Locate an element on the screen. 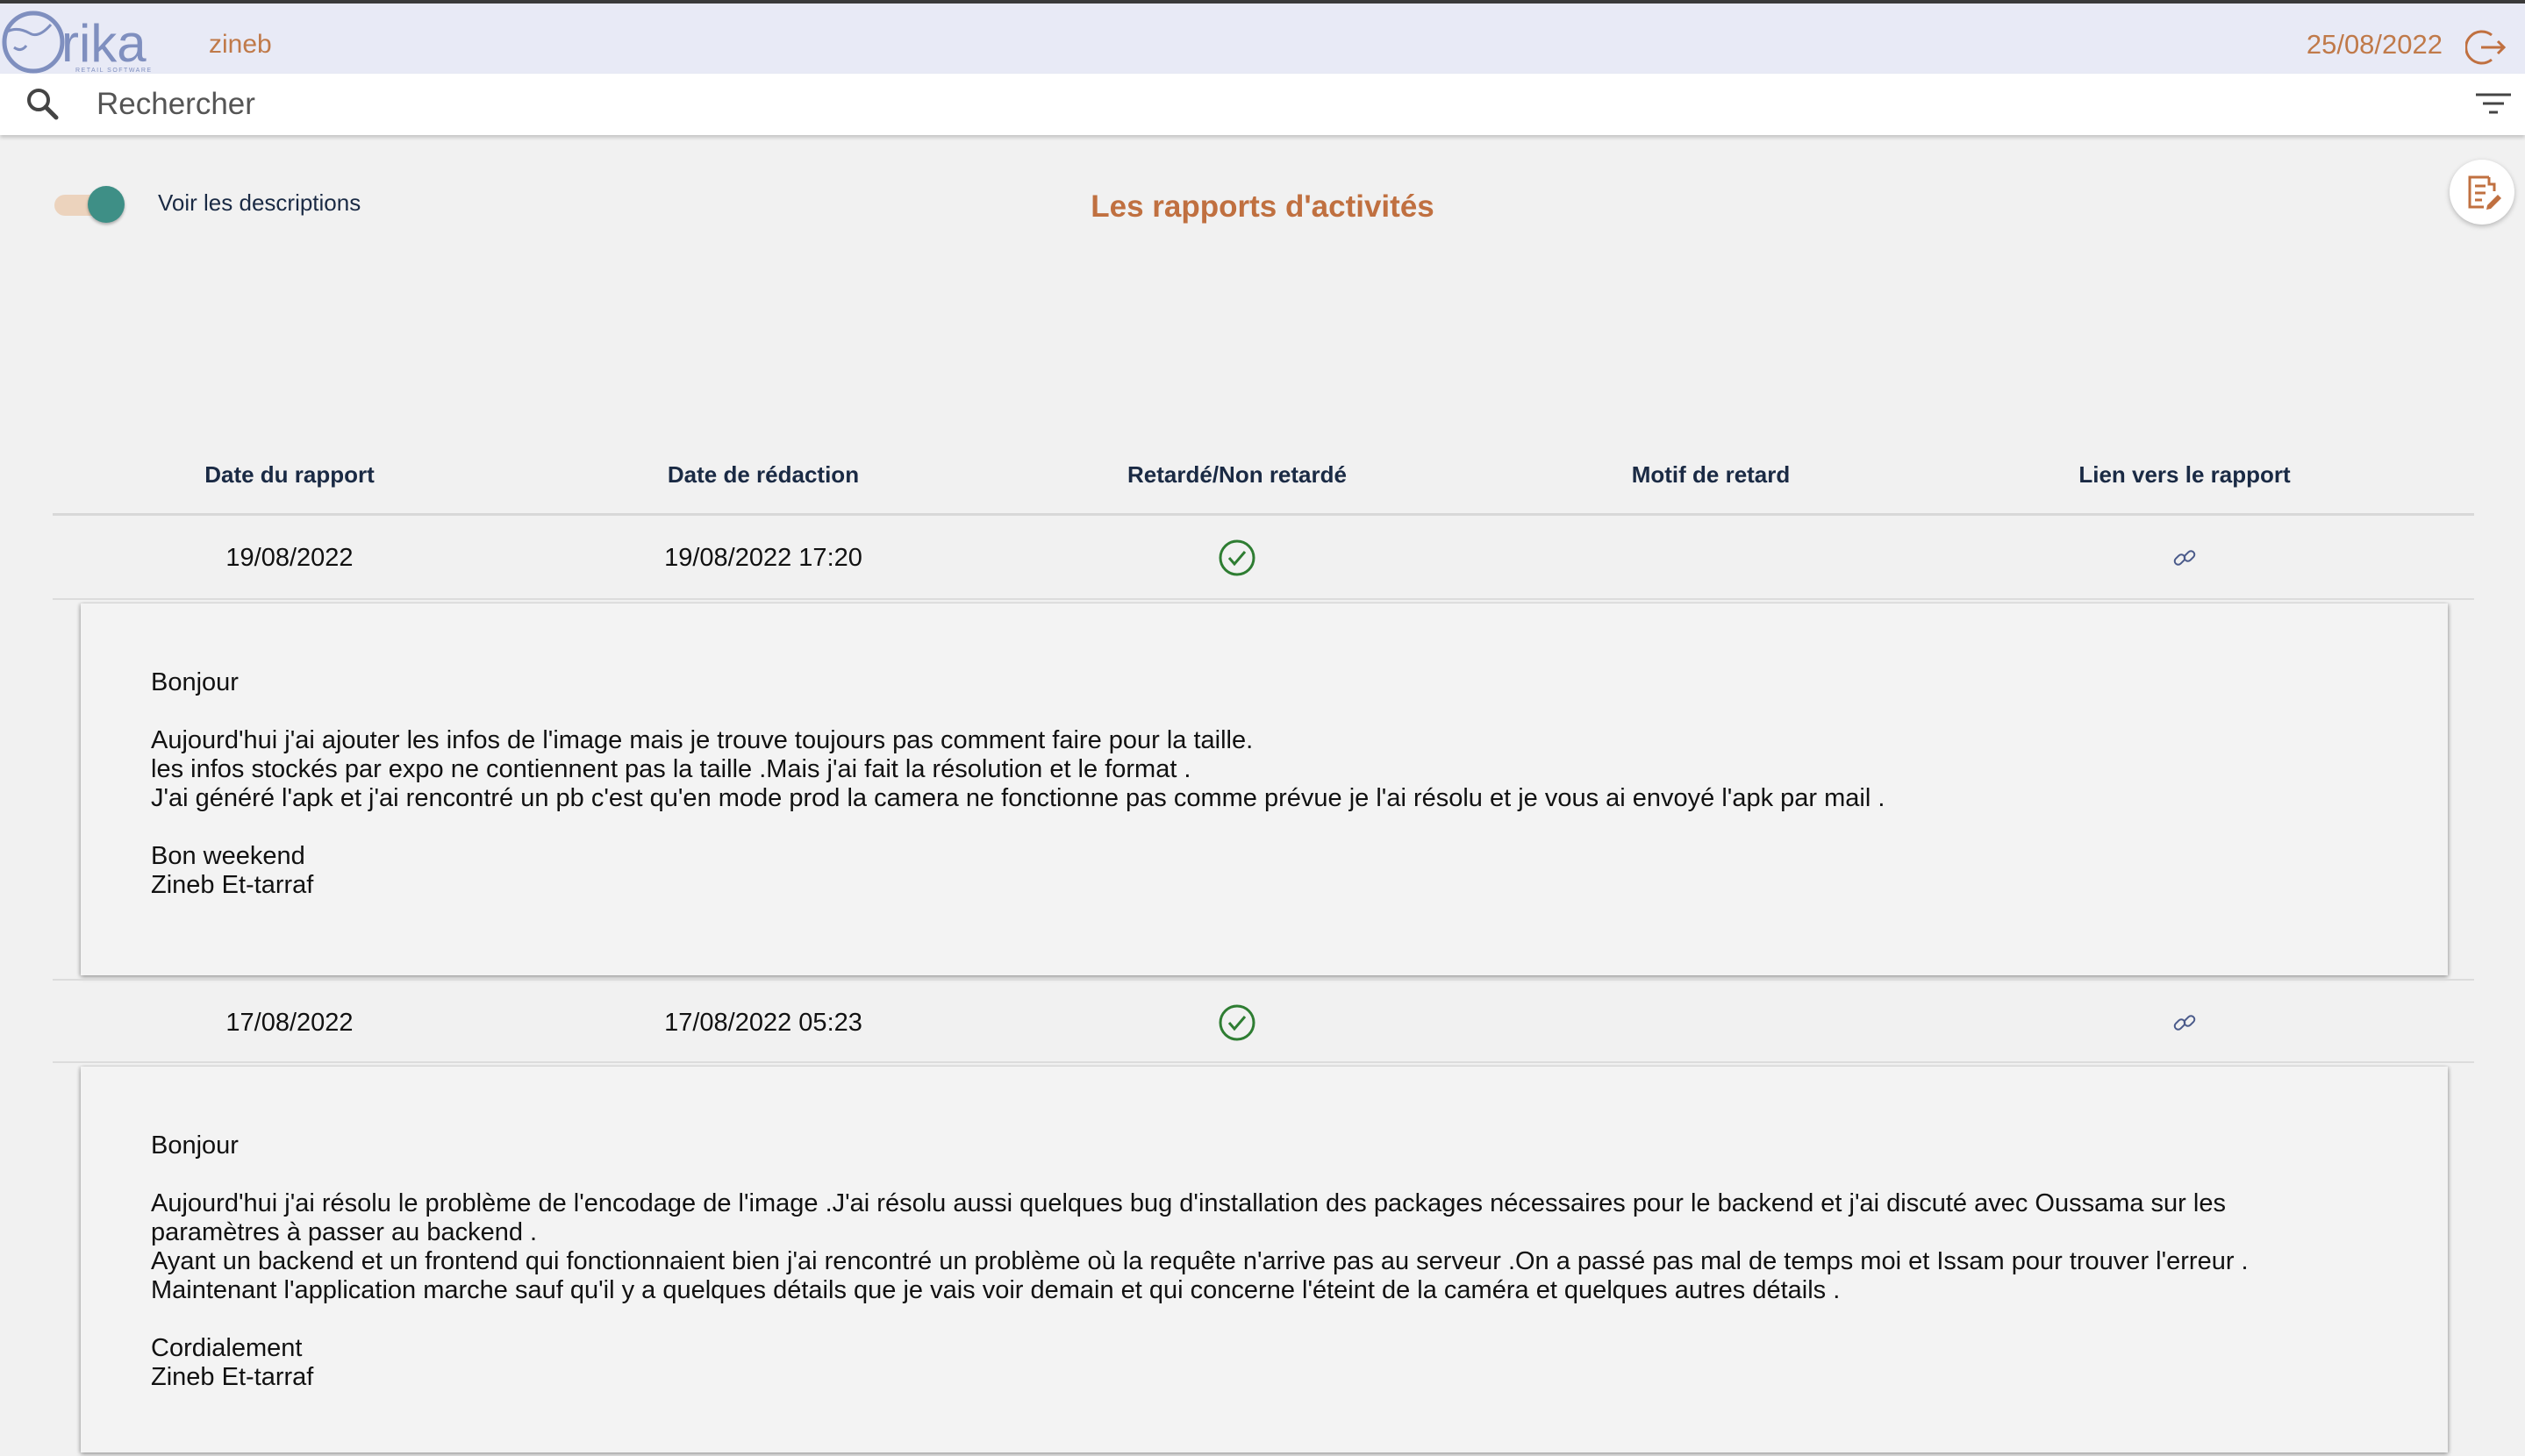 Image resolution: width=2525 pixels, height=1456 pixels. orika-logo: rika RETAIL SOFTWARE is located at coordinates (90, 40).